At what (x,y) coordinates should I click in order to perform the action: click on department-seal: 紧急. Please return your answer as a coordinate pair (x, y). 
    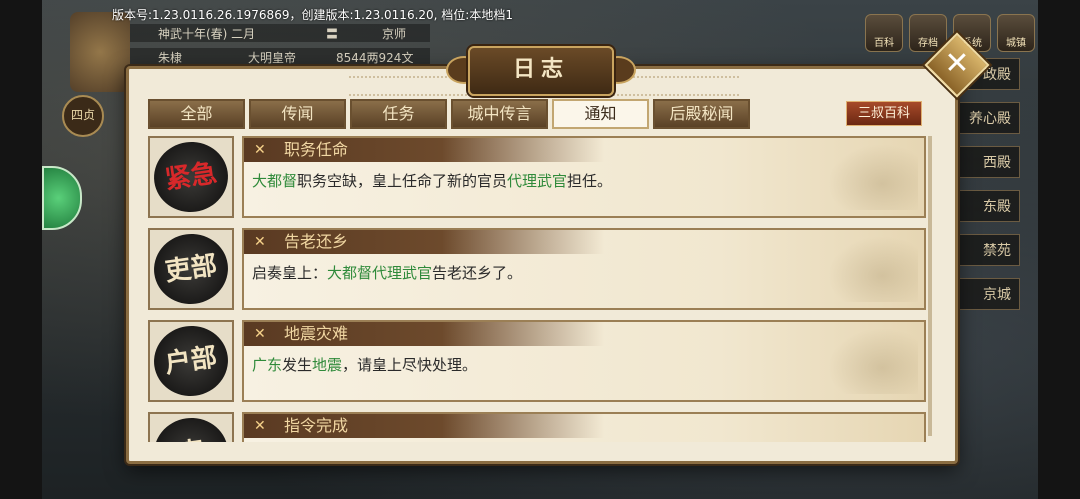
    Looking at the image, I should click on (191, 177).